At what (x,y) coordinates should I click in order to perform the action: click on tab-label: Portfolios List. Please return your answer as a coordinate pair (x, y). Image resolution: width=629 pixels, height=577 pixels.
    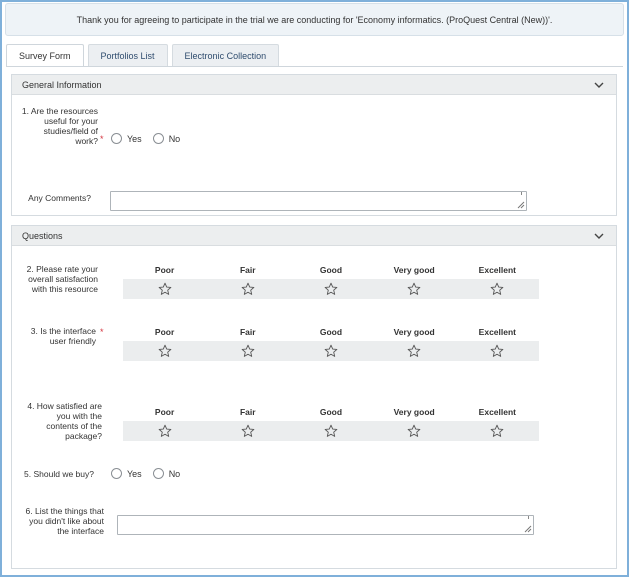
    Looking at the image, I should click on (127, 55).